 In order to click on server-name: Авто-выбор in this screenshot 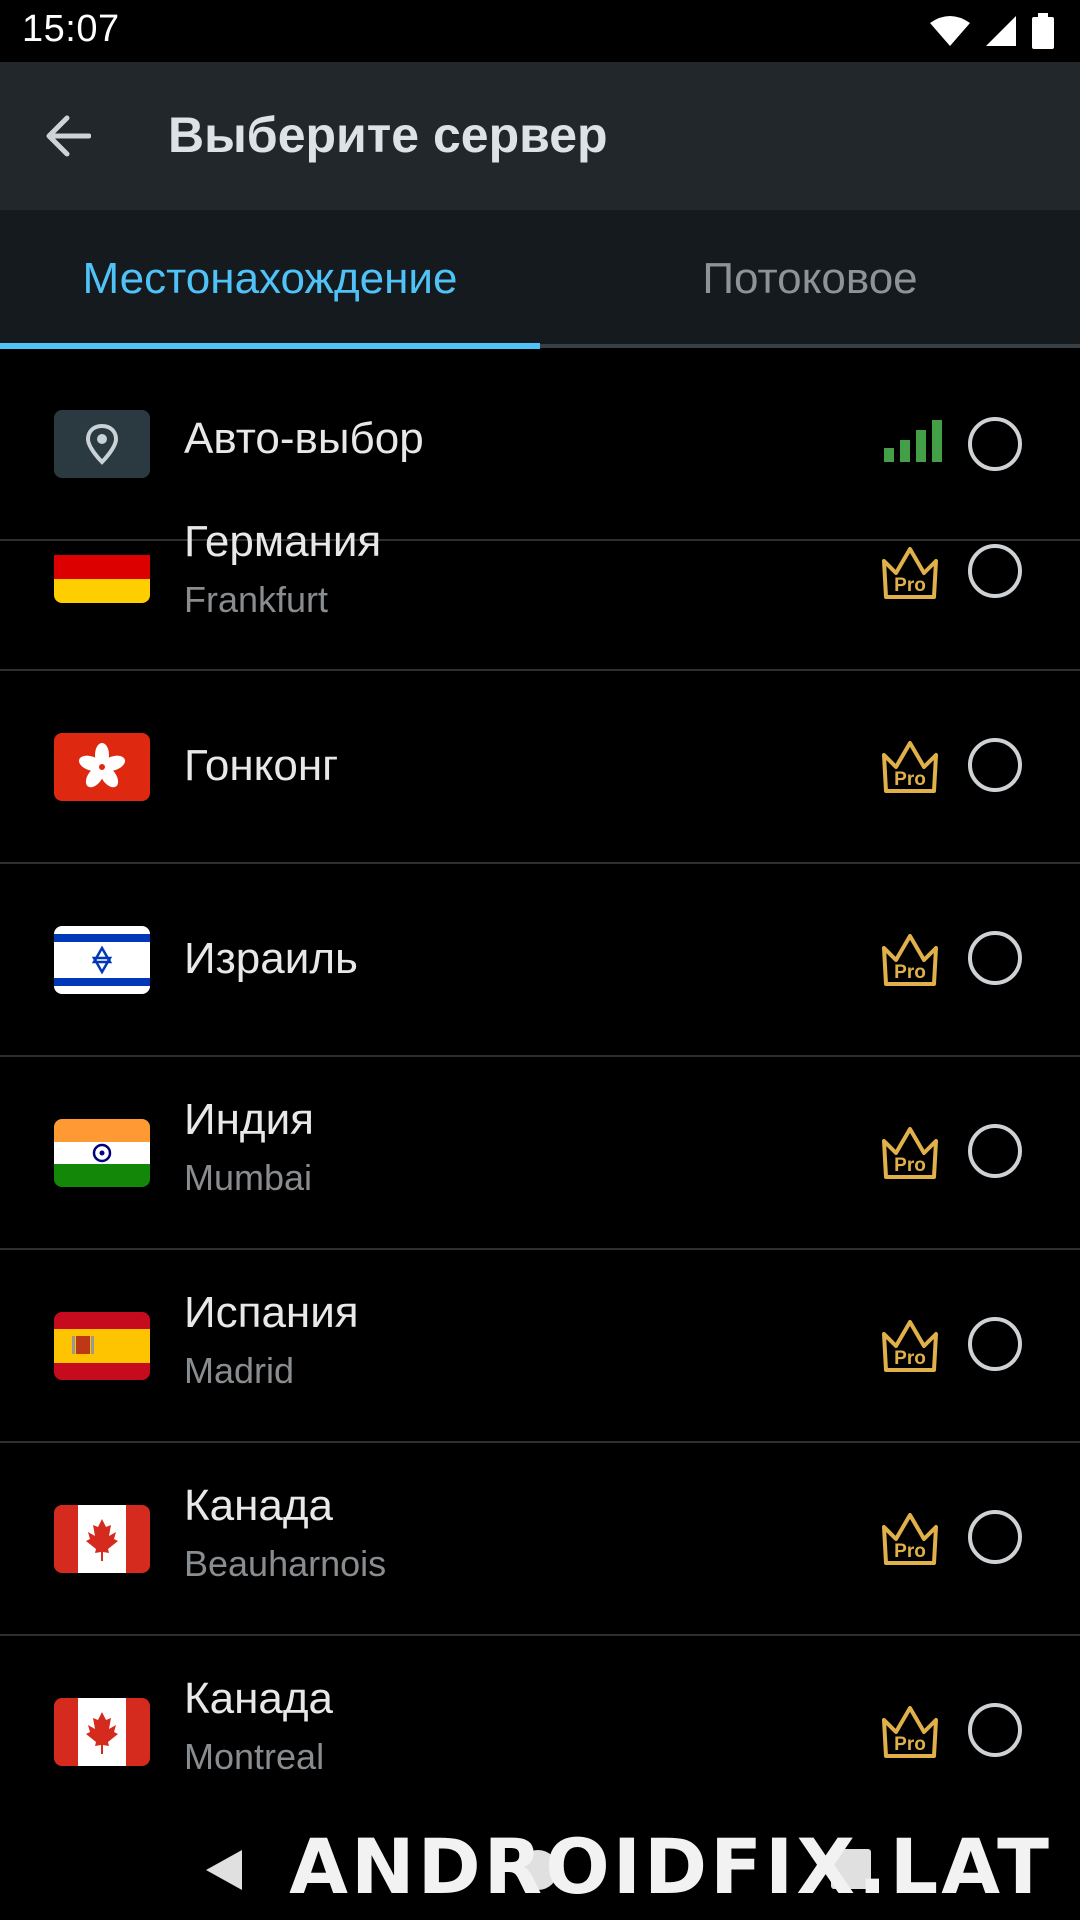, I will do `click(304, 438)`.